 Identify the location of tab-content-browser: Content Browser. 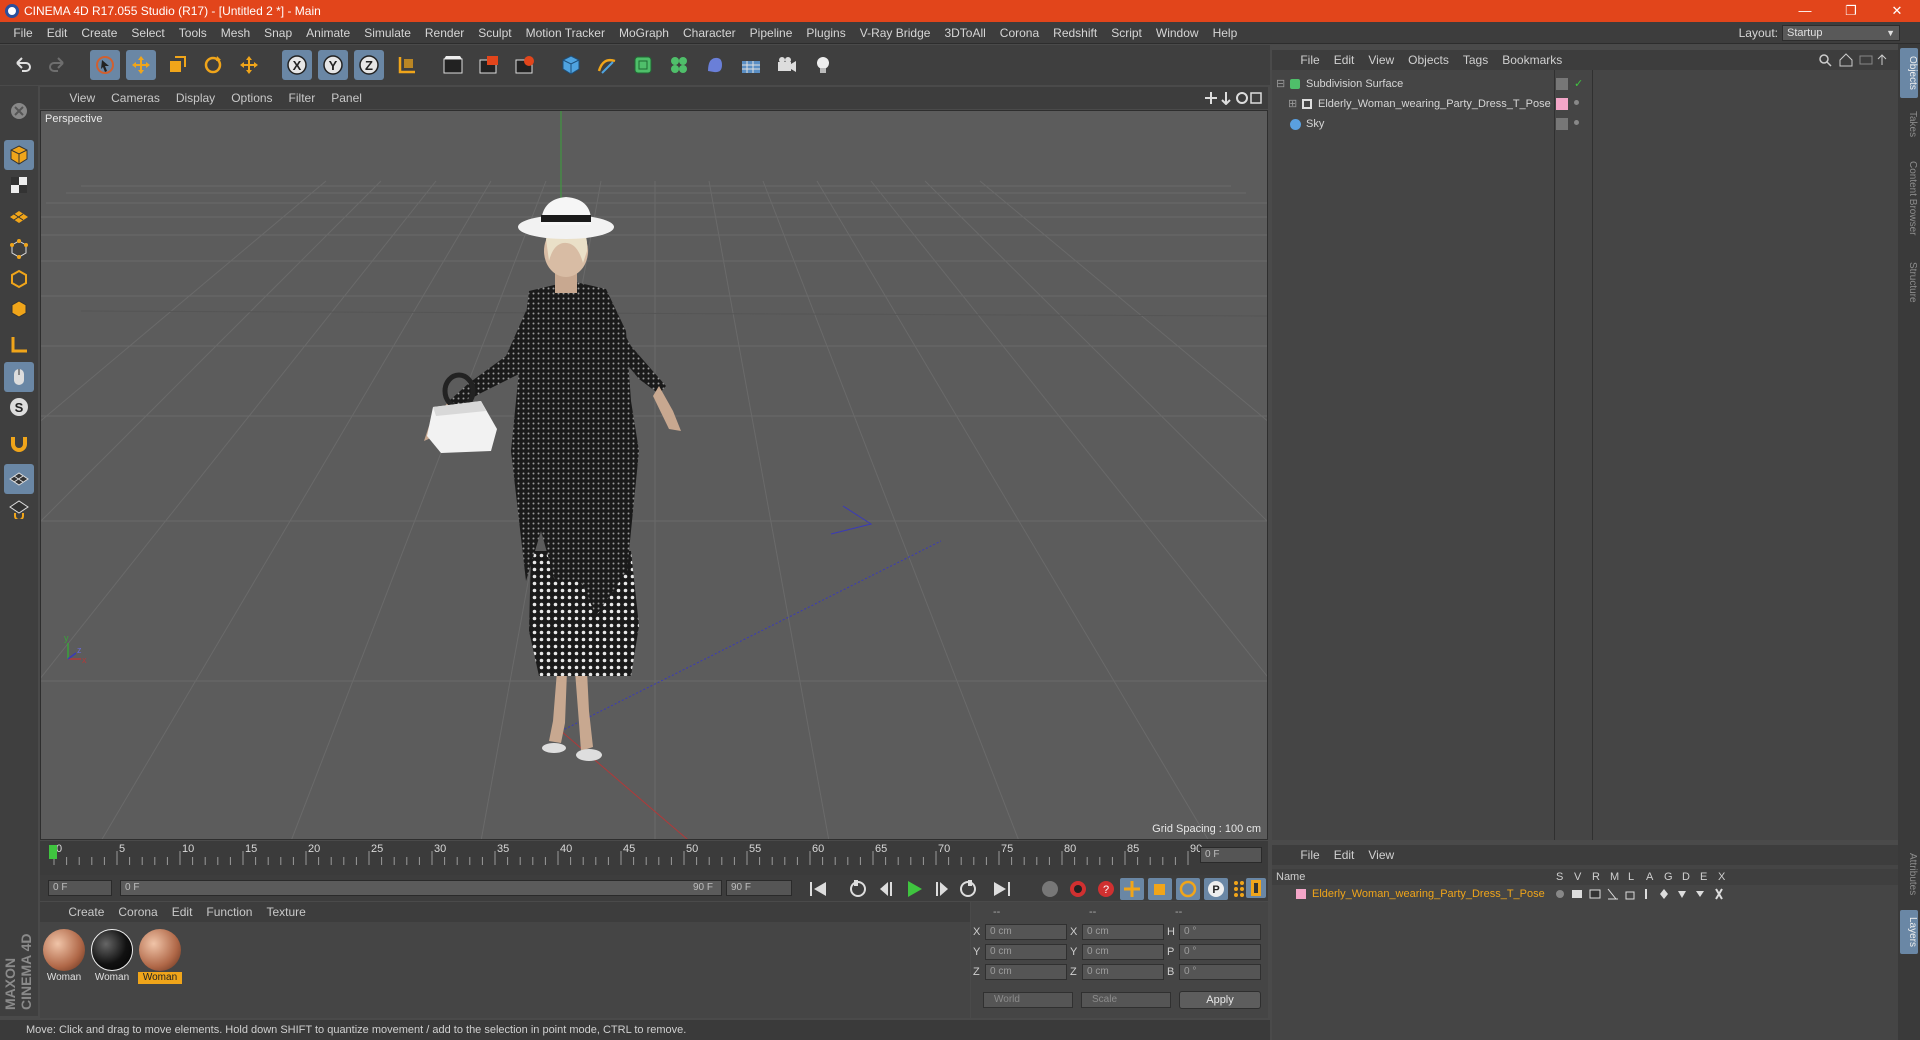
(1909, 198).